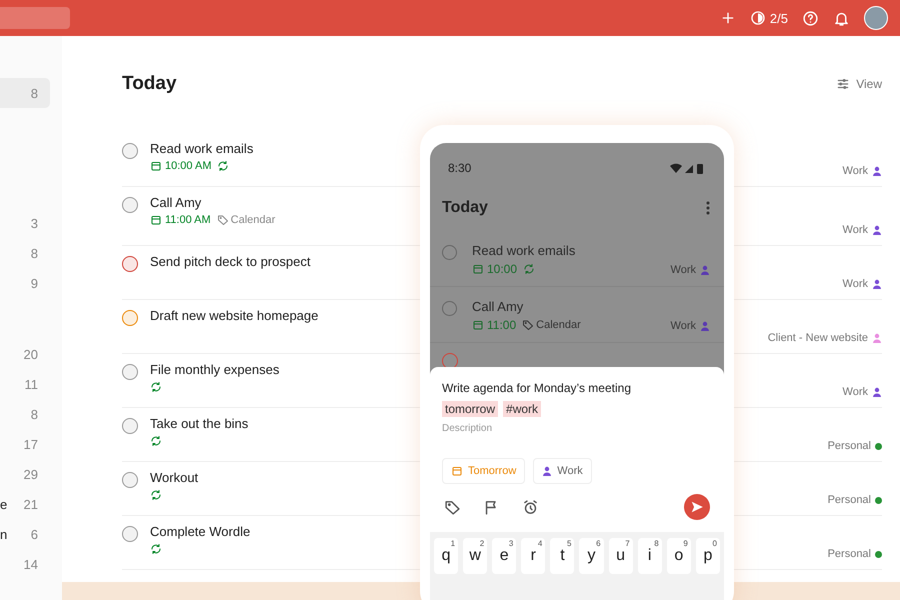 Image resolution: width=900 pixels, height=600 pixels. Describe the element at coordinates (4, 534) in the screenshot. I see `sidebar-item-label: n` at that location.